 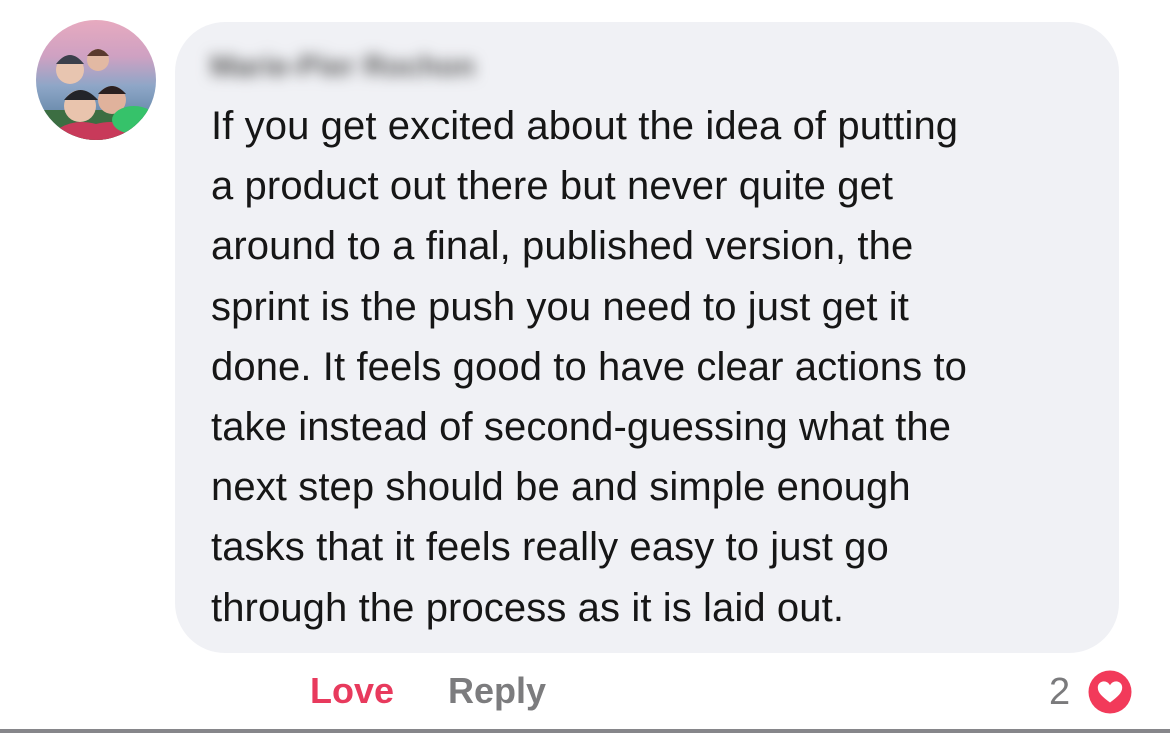 I want to click on bottom-divider, so click(x=585, y=731).